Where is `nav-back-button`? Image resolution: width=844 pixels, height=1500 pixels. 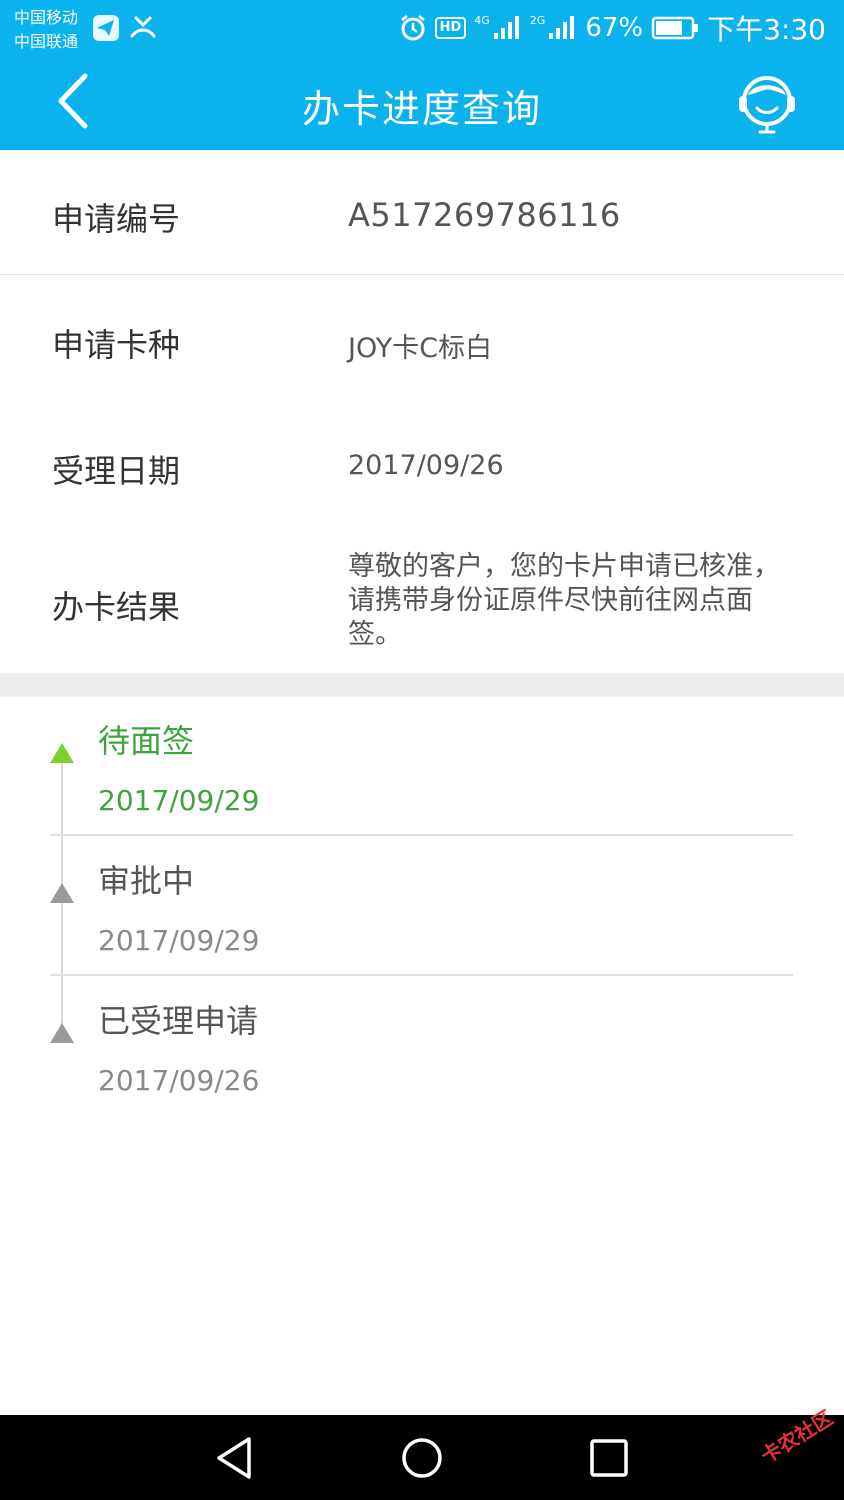
nav-back-button is located at coordinates (234, 1458).